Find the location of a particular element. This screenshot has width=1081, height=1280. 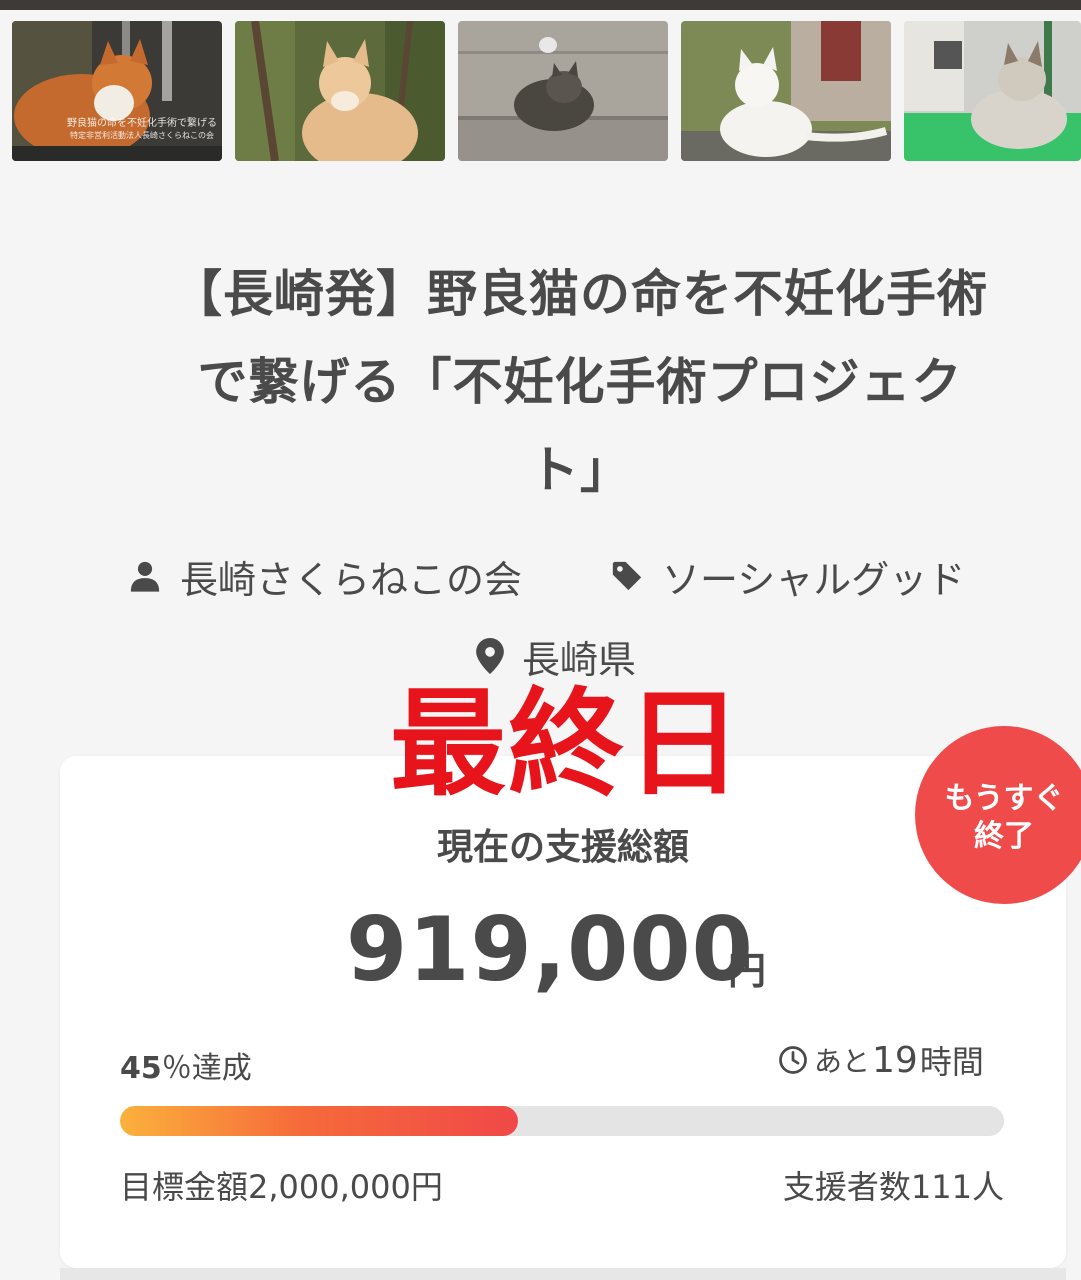

remaining-hours: 19 is located at coordinates (895, 1060).